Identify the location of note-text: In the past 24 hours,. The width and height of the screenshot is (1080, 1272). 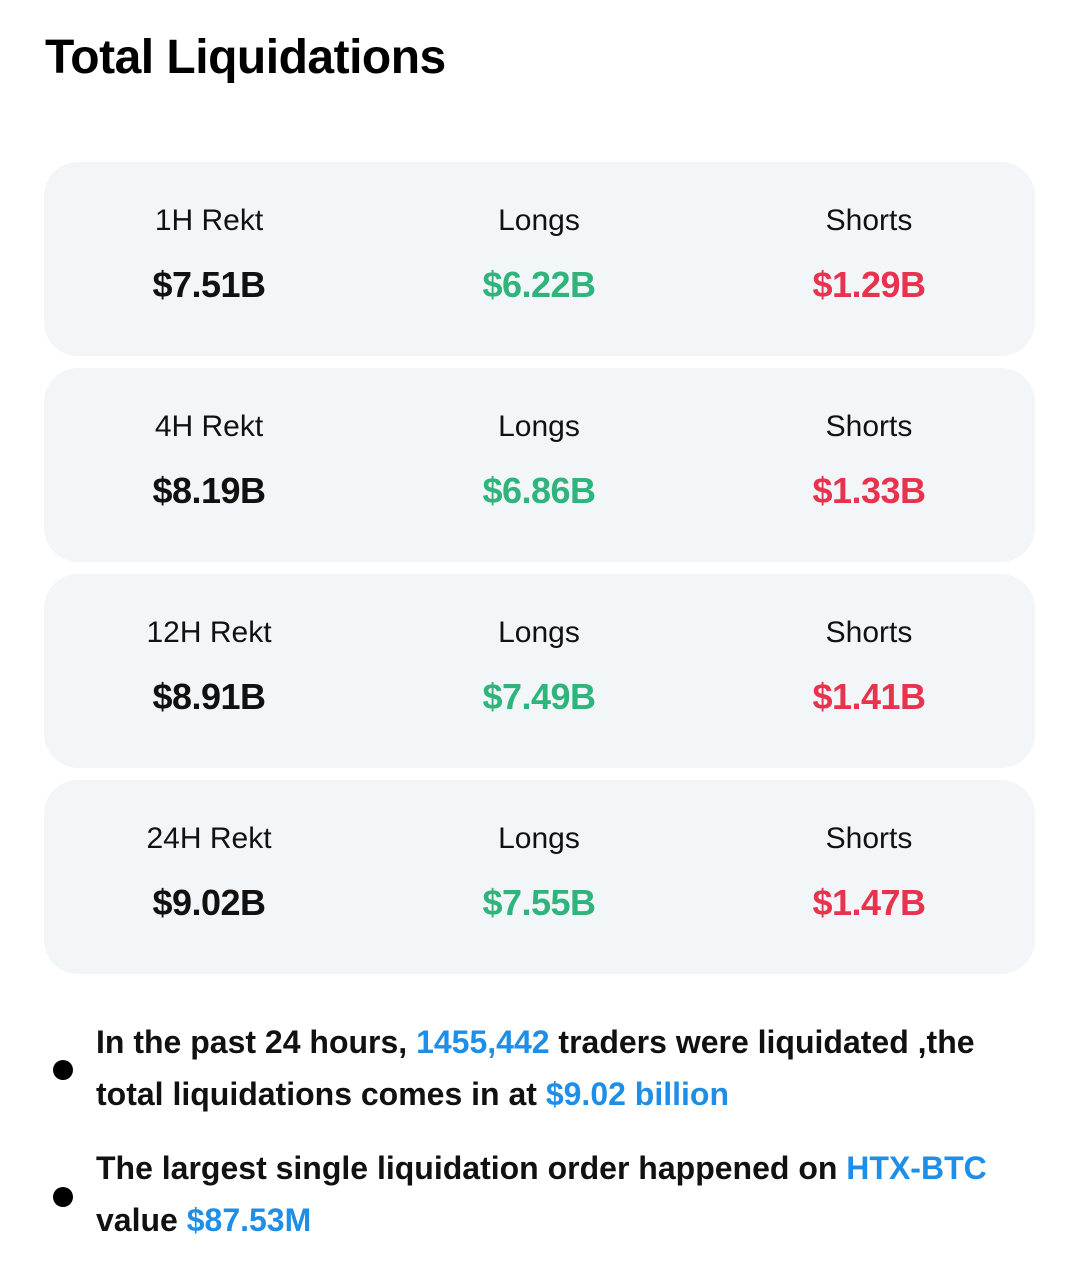
(256, 1042).